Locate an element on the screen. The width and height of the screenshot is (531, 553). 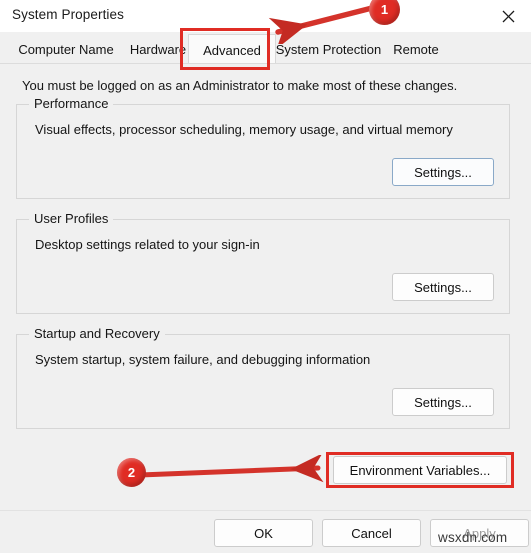
user-profiles-description: Desktop settings related to your sign-in is located at coordinates (147, 244).